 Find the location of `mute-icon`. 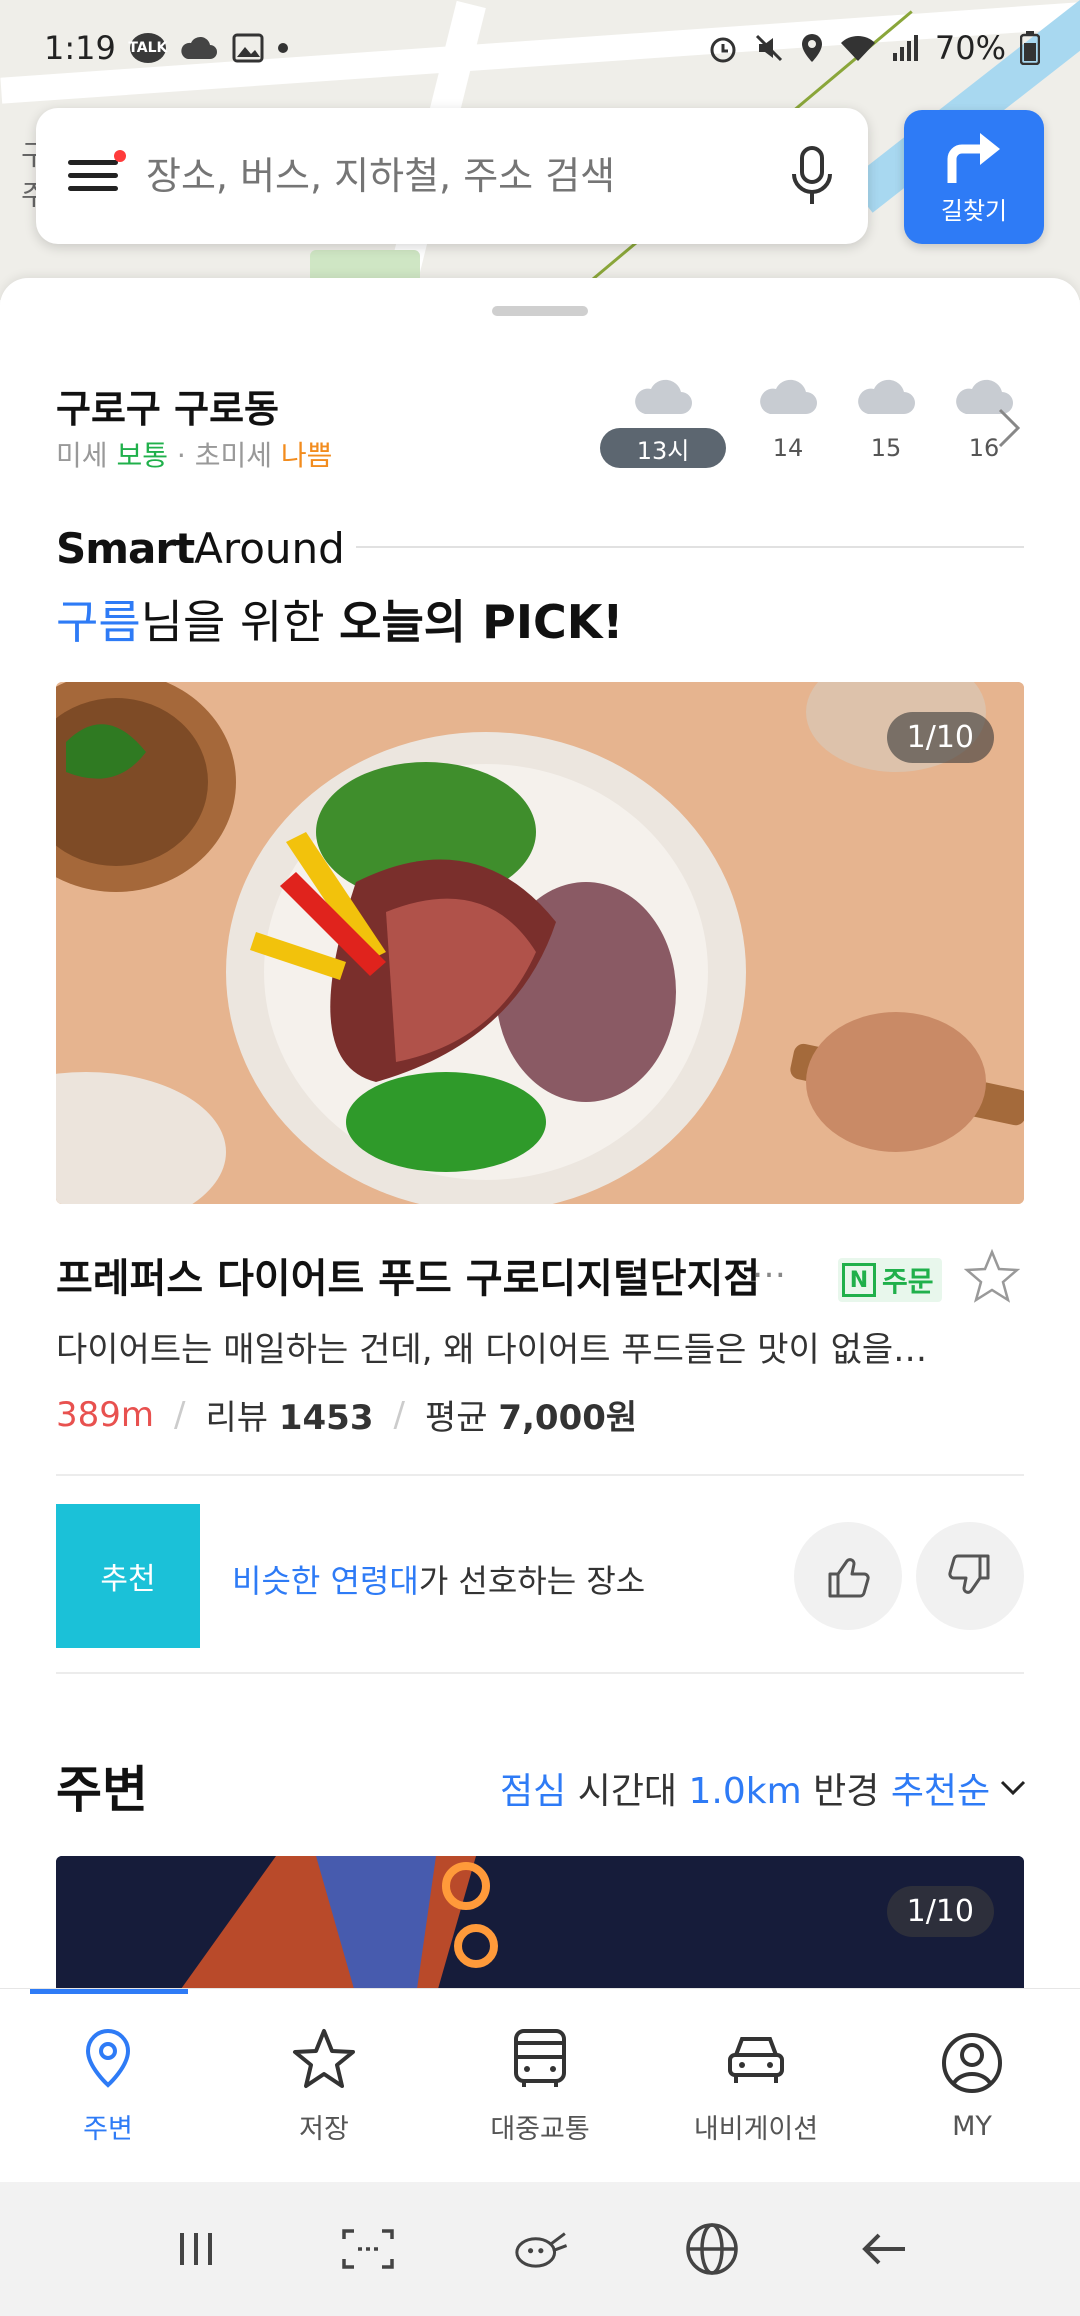

mute-icon is located at coordinates (768, 48).